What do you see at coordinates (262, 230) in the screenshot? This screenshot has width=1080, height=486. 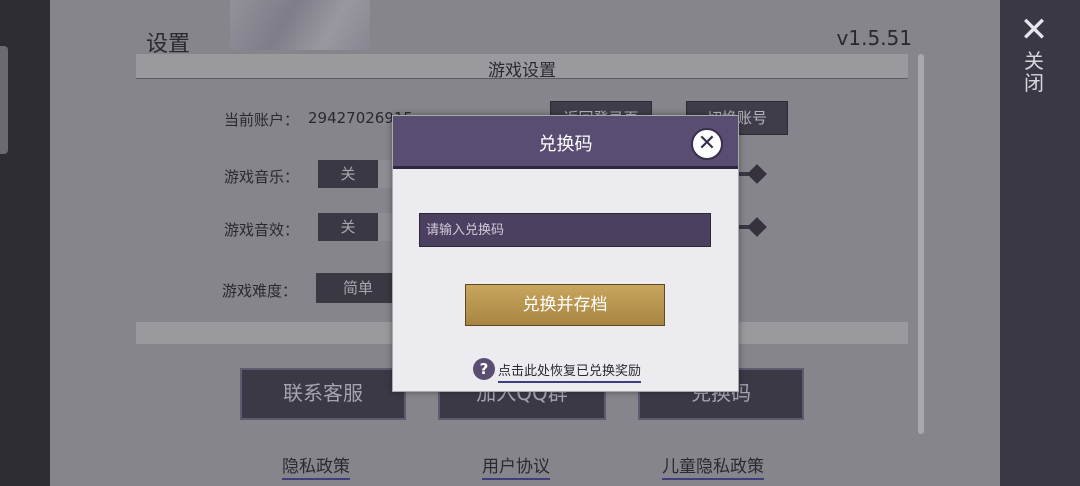 I see `sound-label: 游戏音效：` at bounding box center [262, 230].